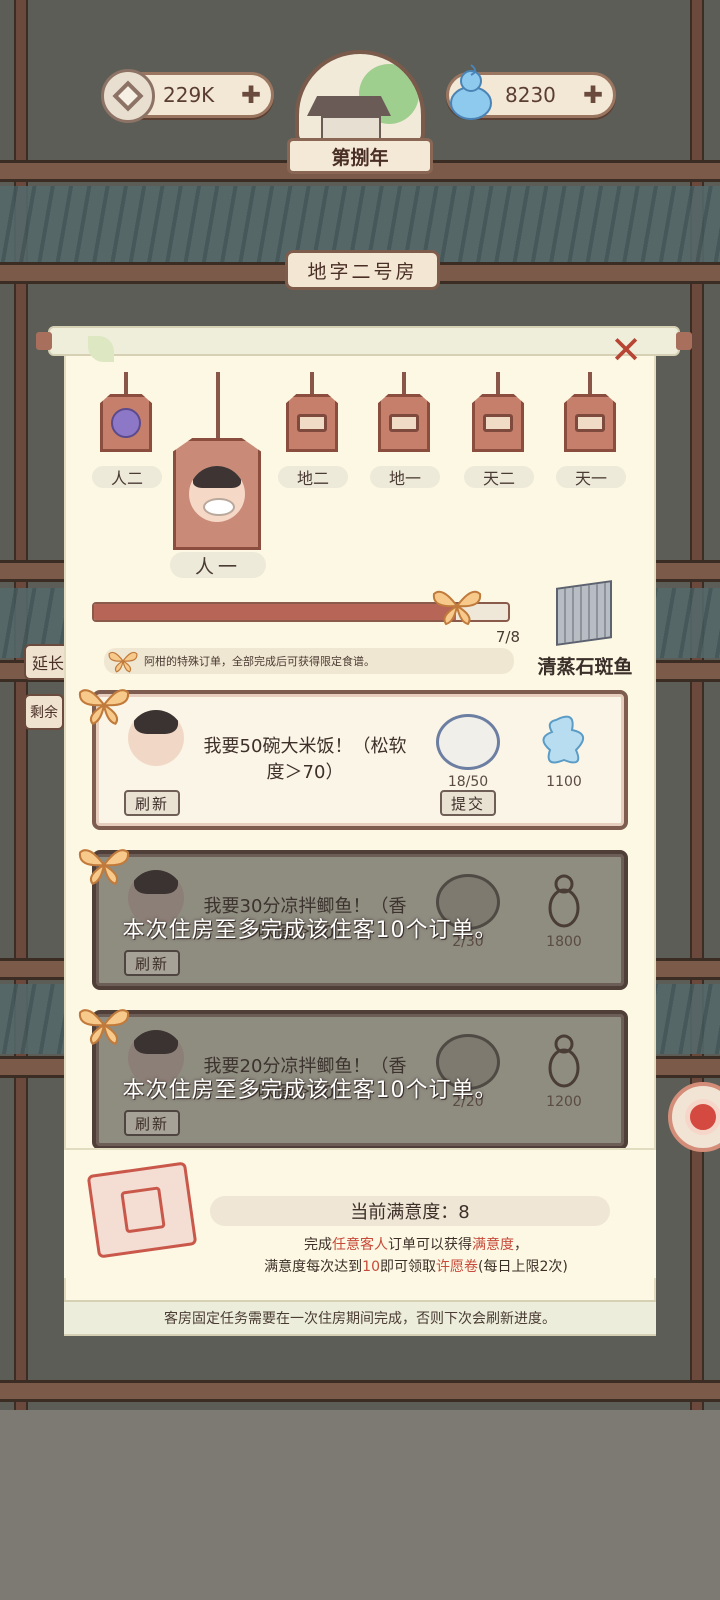  I want to click on coin-icon, so click(128, 96).